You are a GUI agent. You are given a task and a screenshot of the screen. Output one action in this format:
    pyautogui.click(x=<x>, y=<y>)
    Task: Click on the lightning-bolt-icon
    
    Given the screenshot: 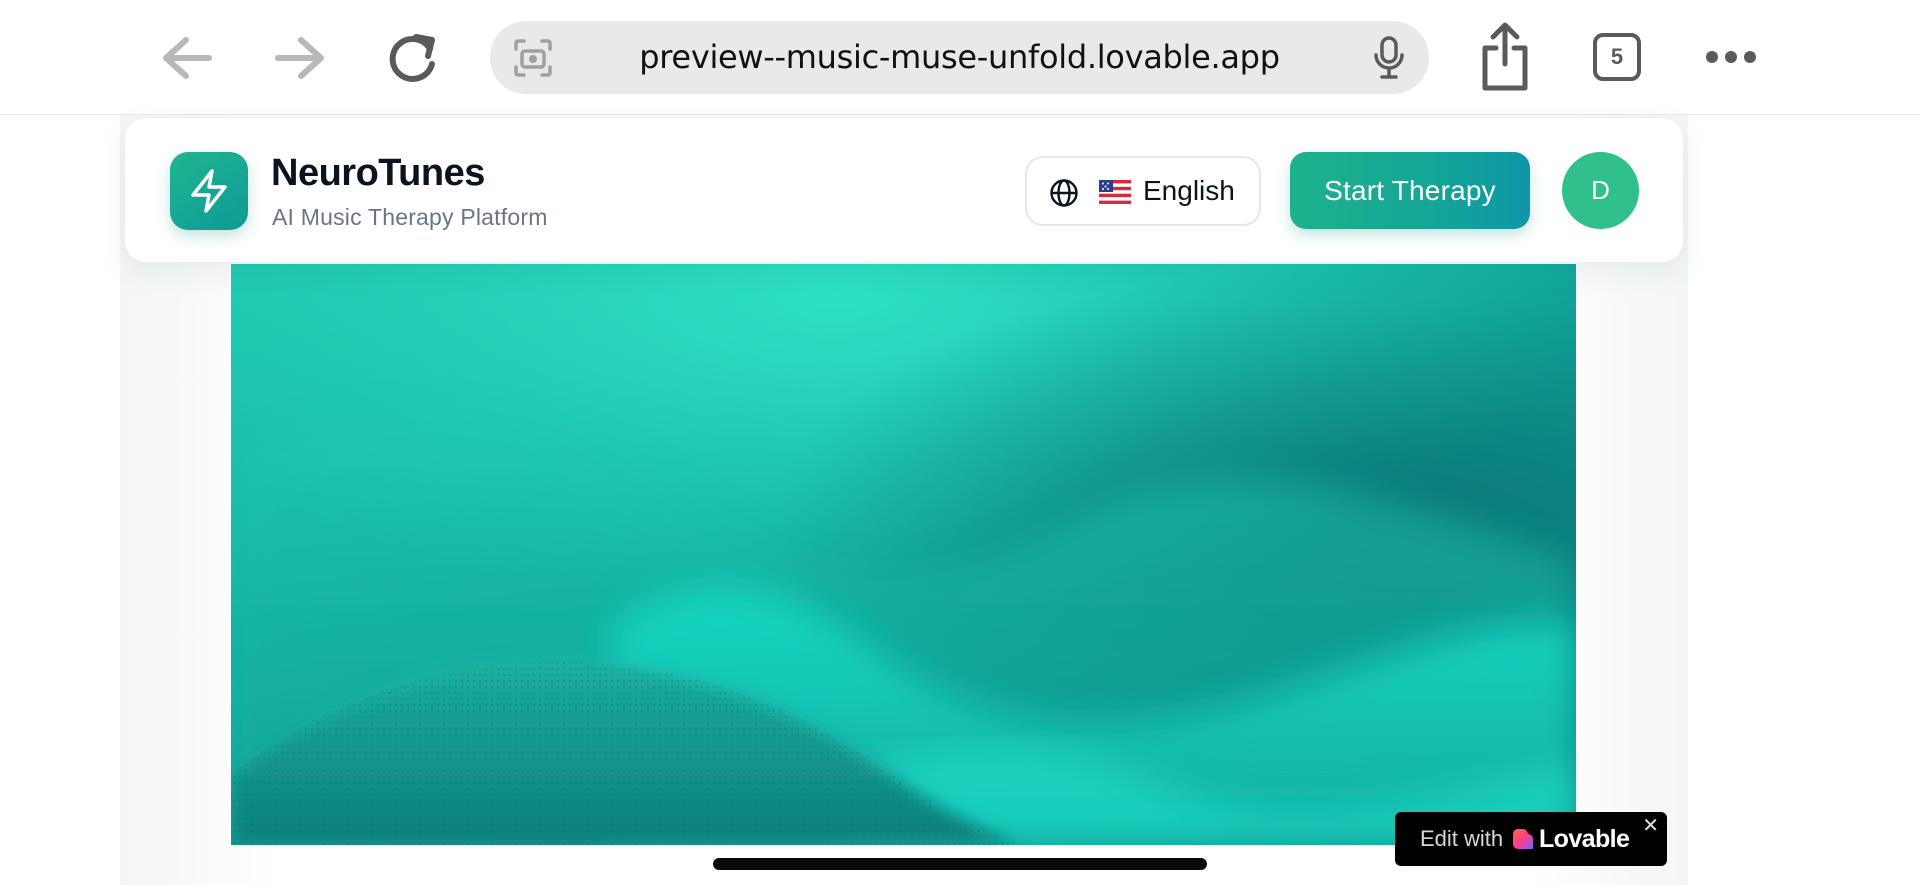 What is the action you would take?
    pyautogui.click(x=209, y=191)
    